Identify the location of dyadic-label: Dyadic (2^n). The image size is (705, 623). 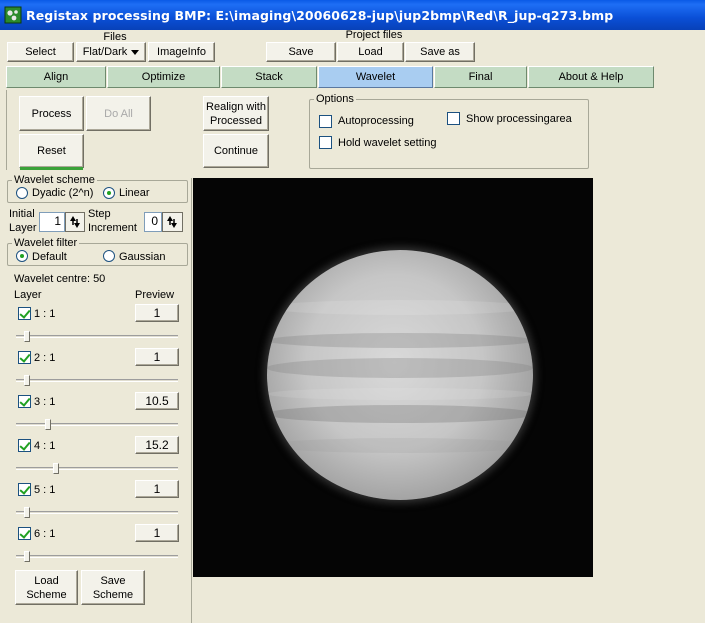
(63, 193).